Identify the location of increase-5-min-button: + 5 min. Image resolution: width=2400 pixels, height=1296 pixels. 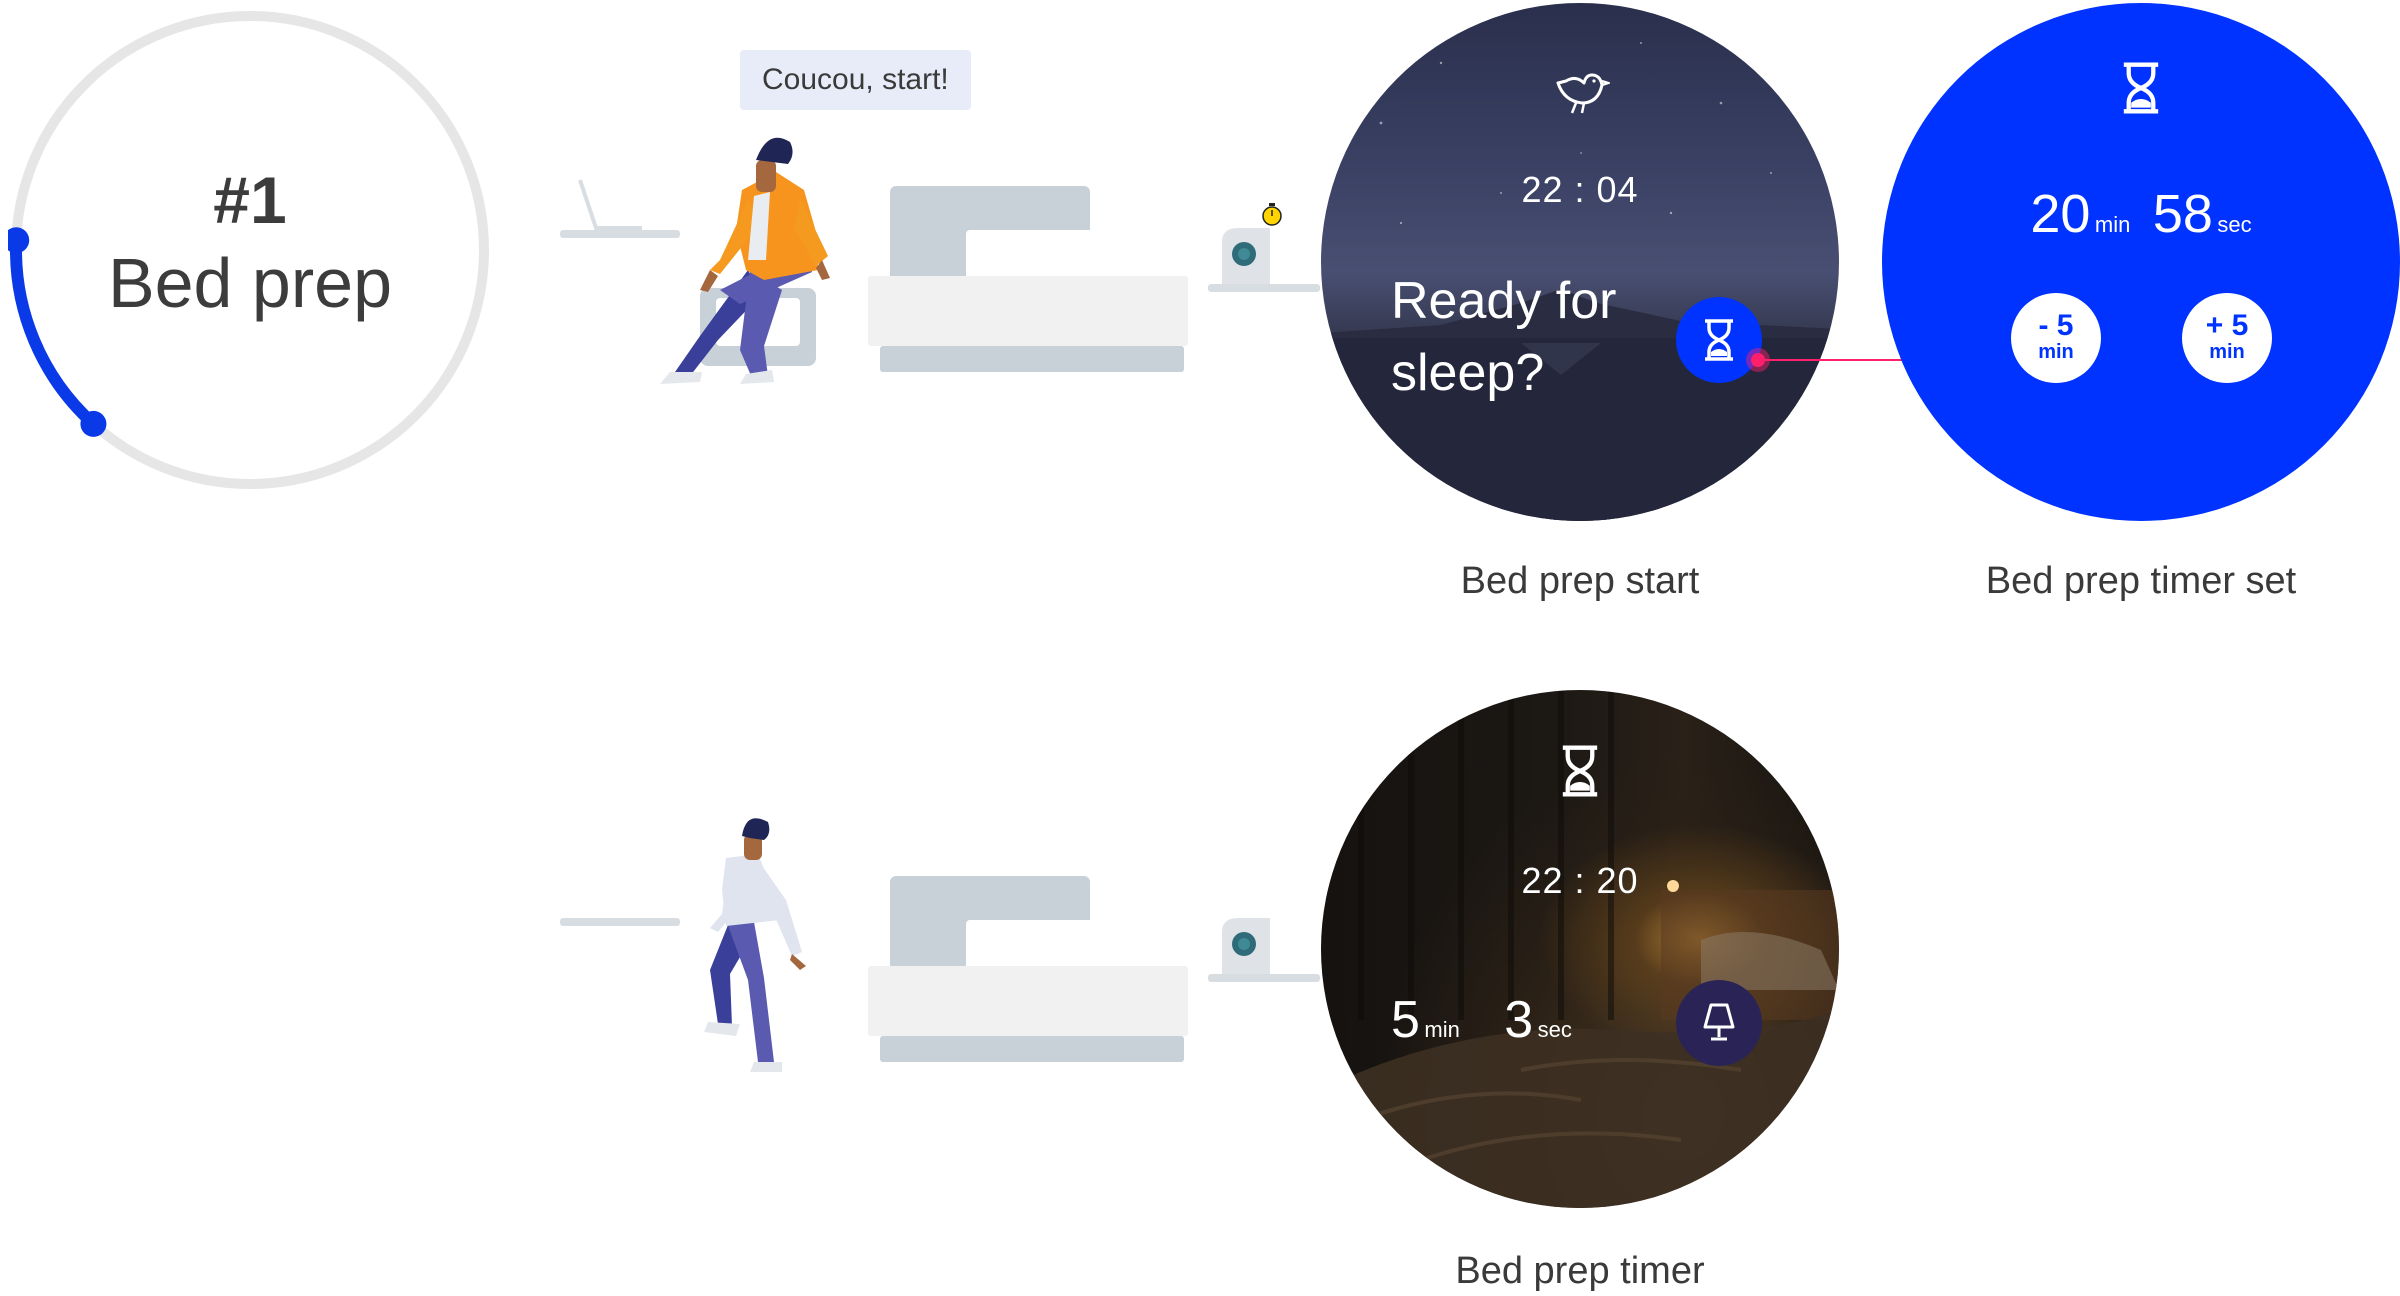
(2227, 338).